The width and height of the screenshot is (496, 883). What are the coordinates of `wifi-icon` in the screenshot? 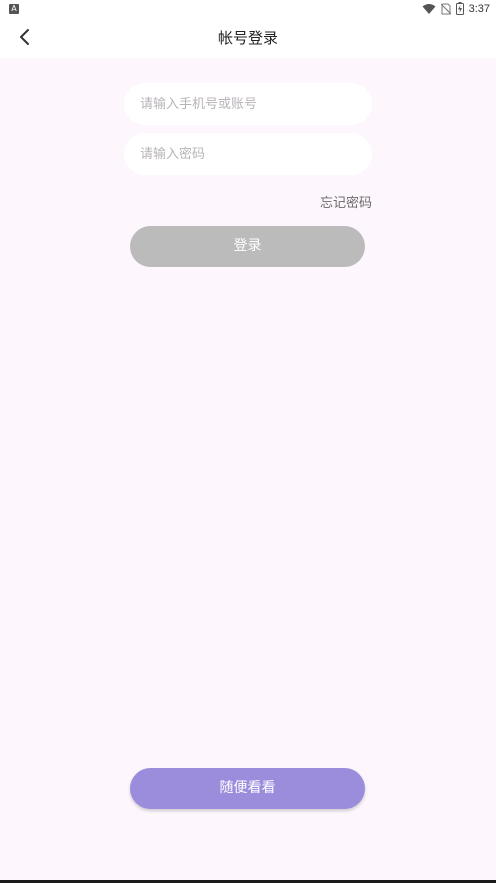 It's located at (429, 9).